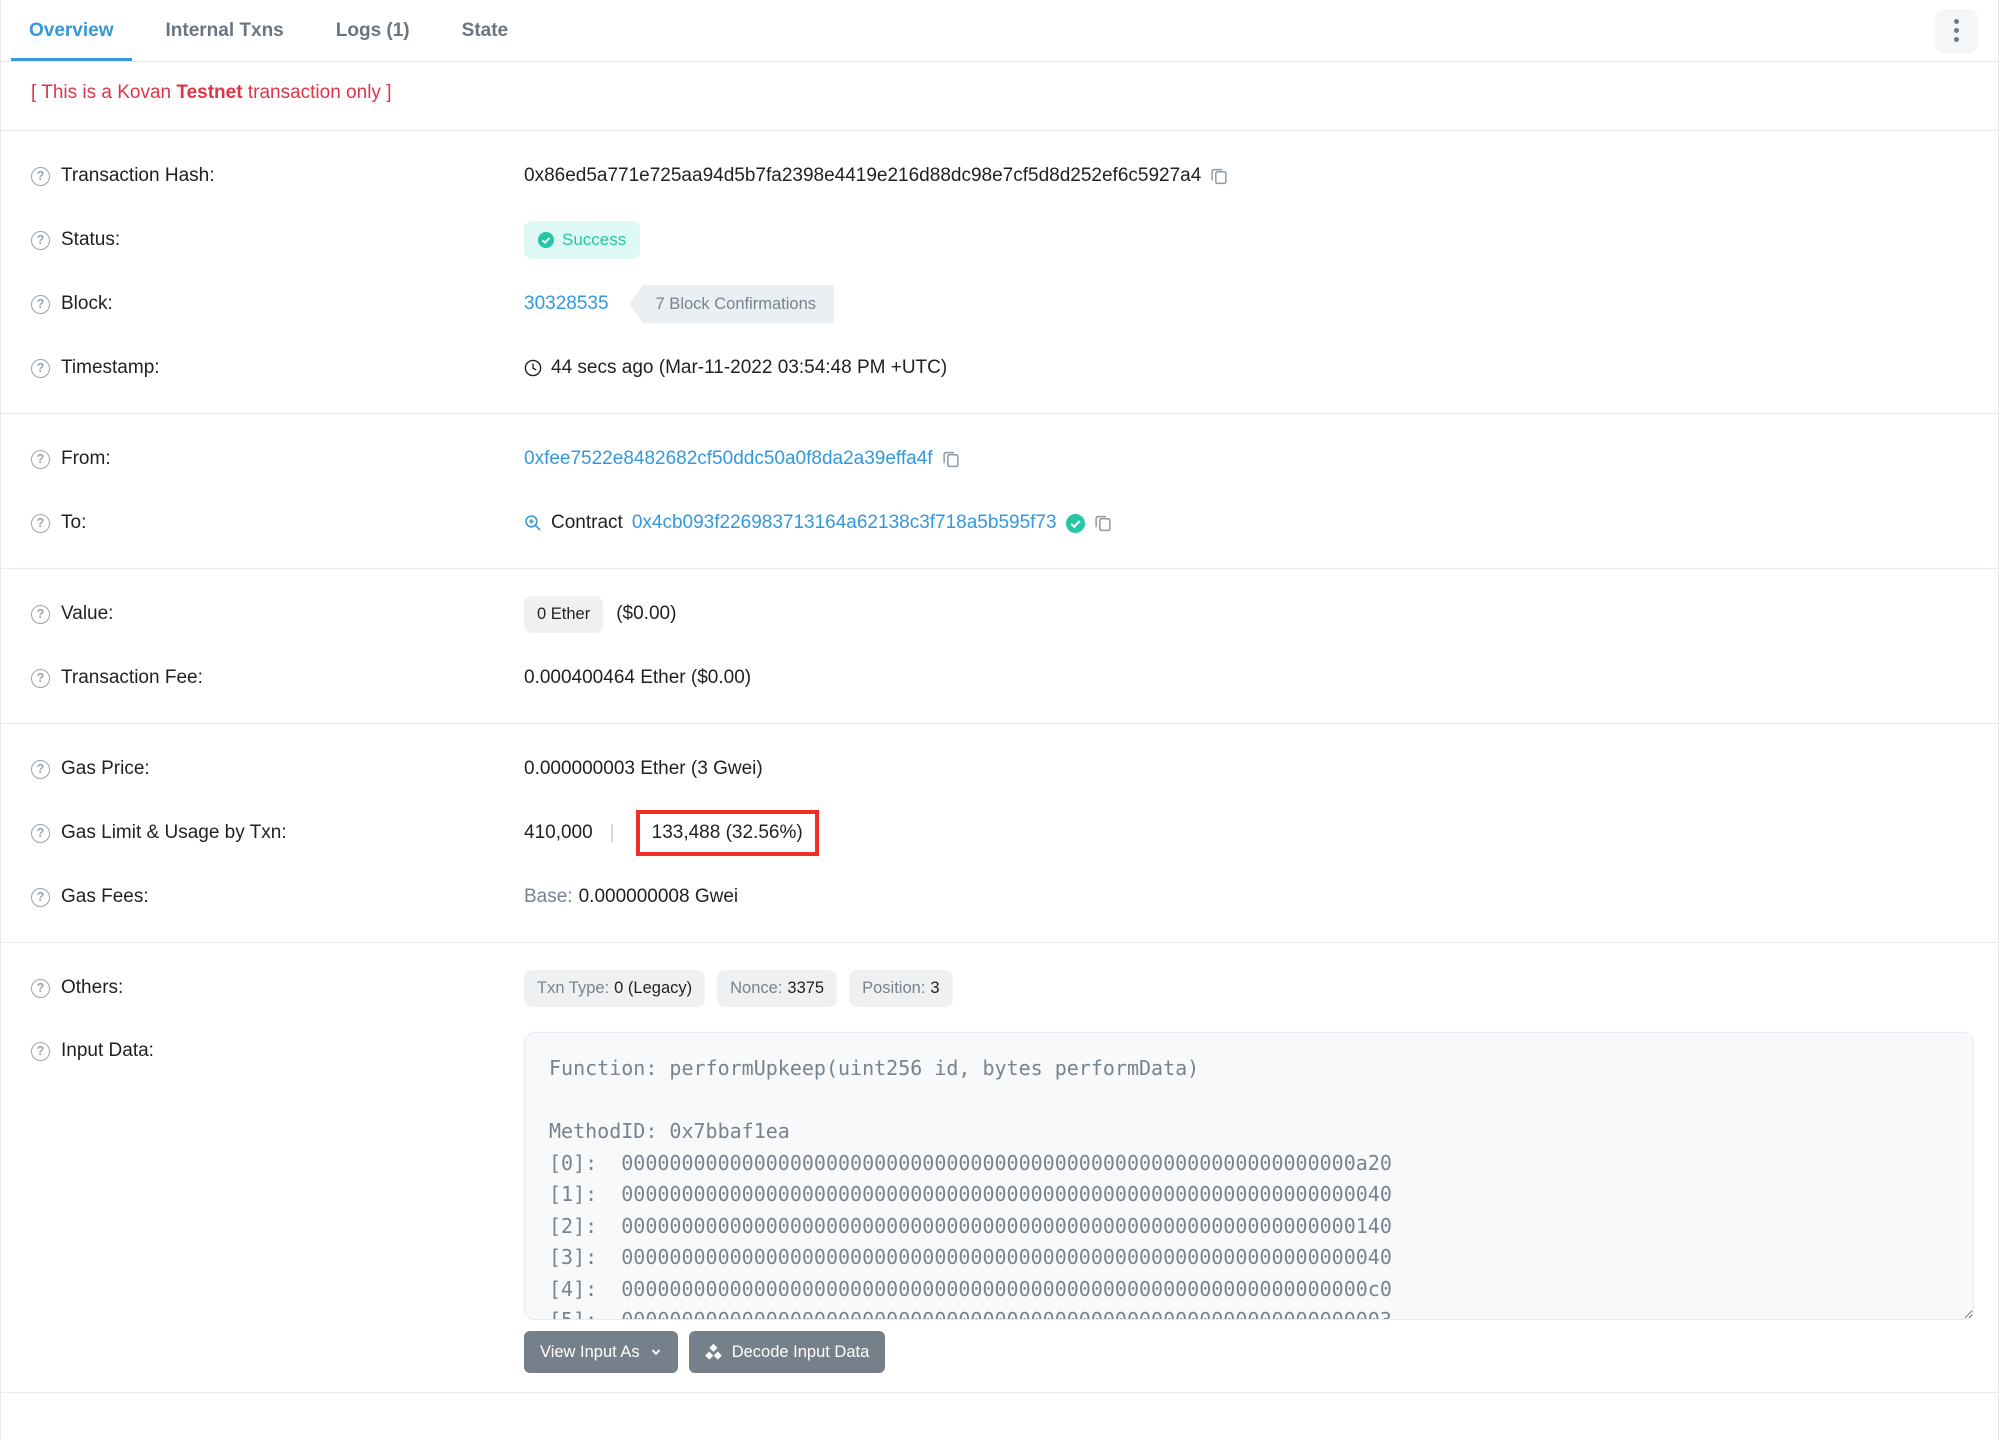 This screenshot has height=1440, width=1999. Describe the element at coordinates (87, 303) in the screenshot. I see `block-label: Block:` at that location.